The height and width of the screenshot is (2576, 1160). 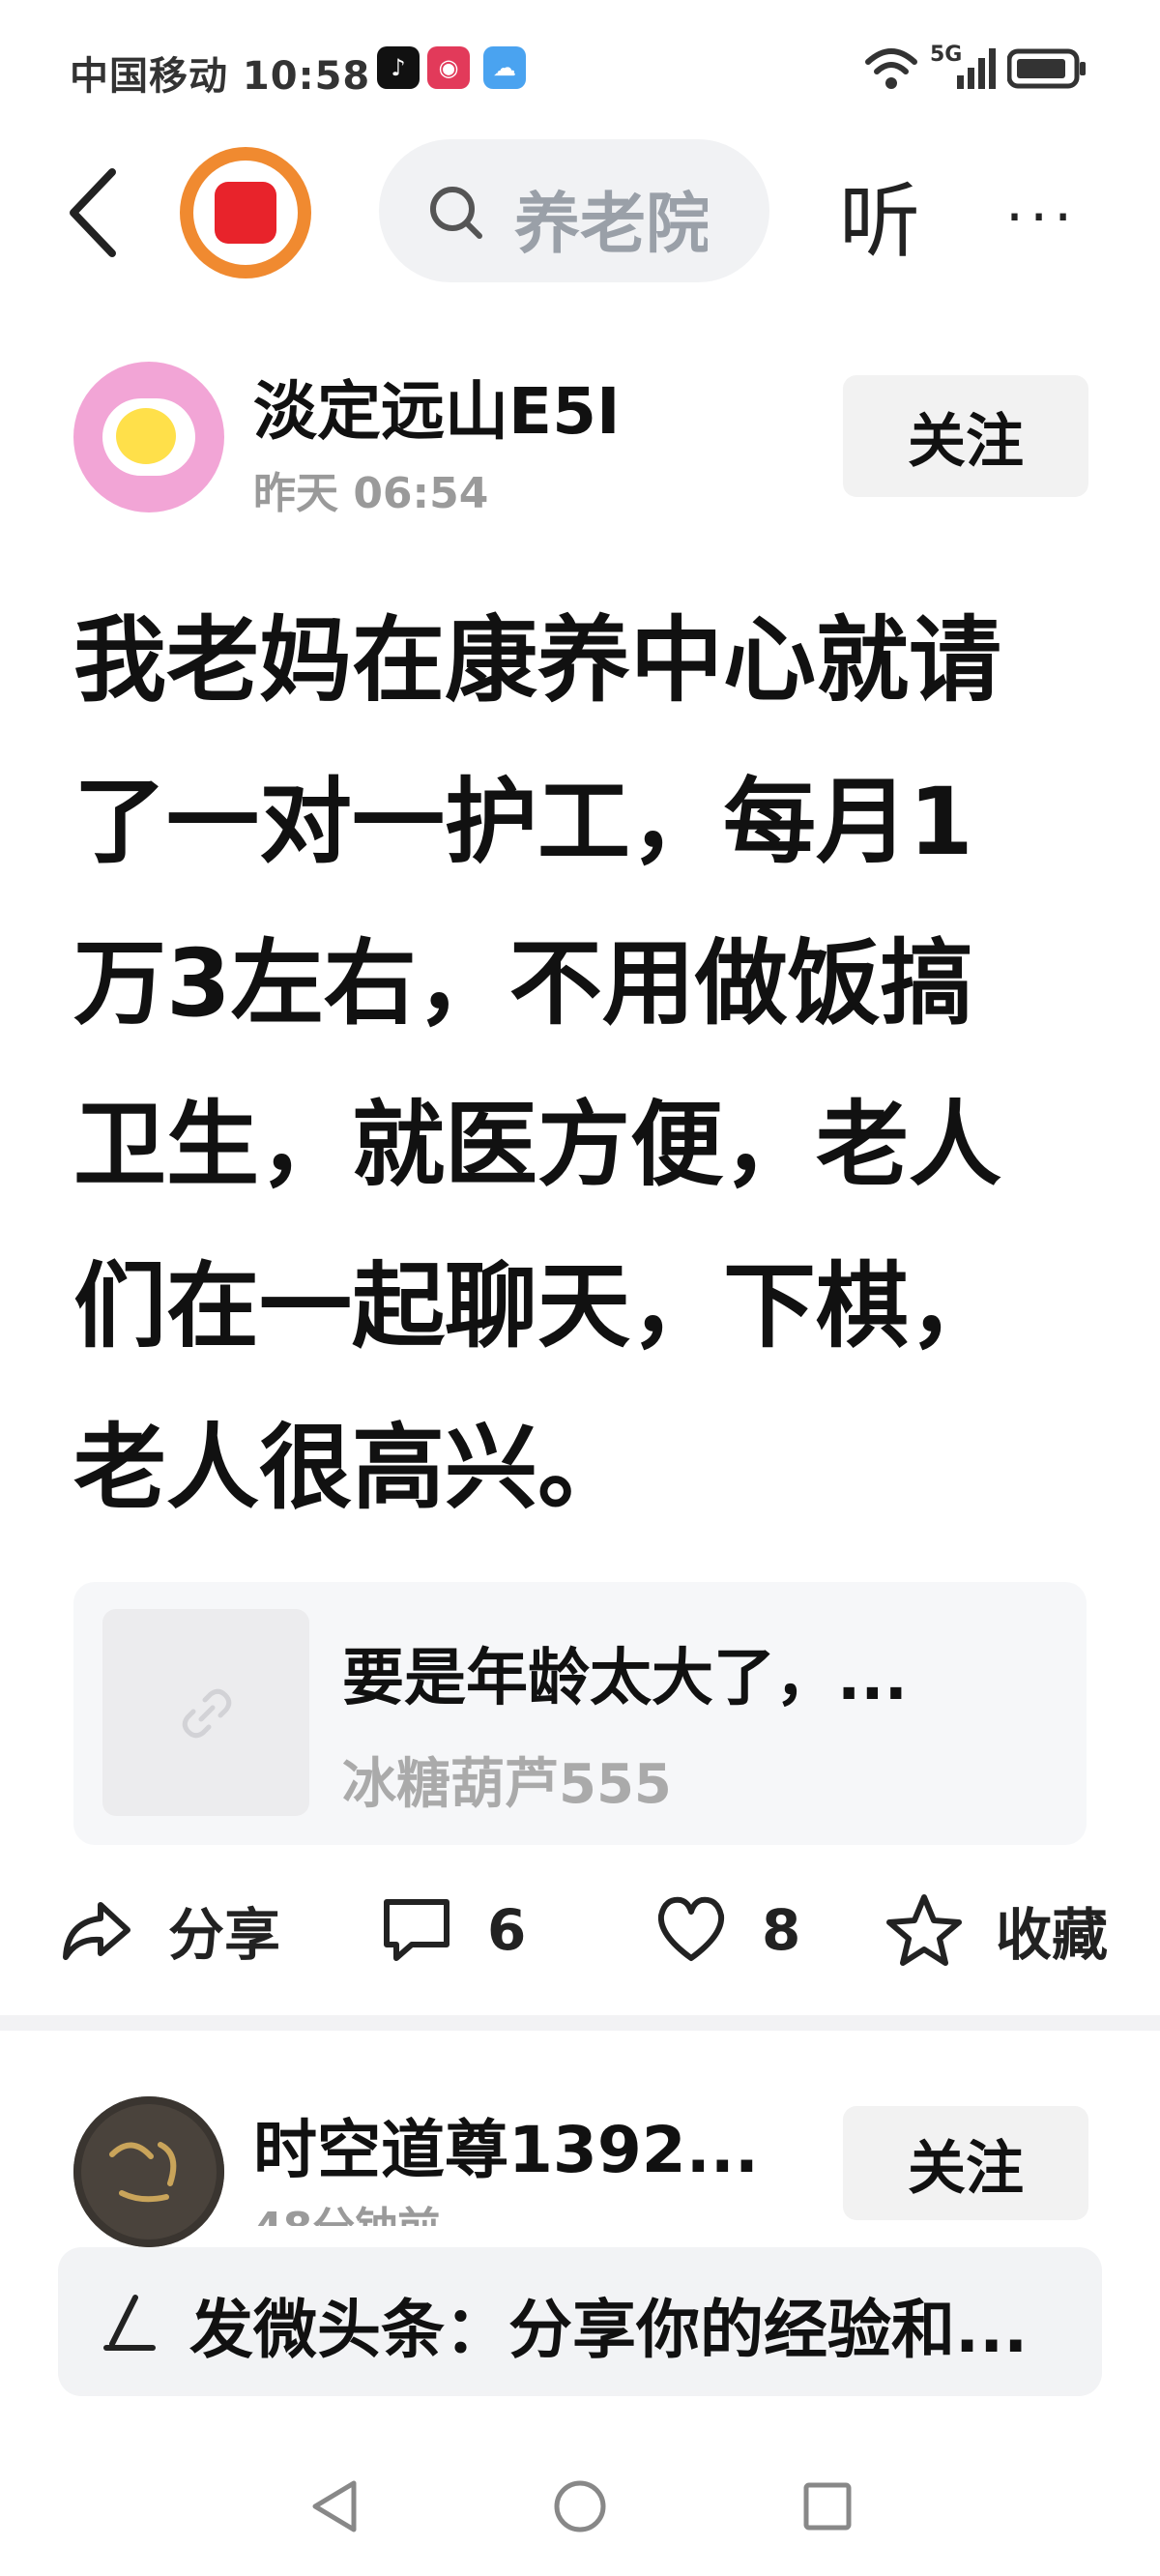 What do you see at coordinates (417, 1930) in the screenshot?
I see `comment-icon` at bounding box center [417, 1930].